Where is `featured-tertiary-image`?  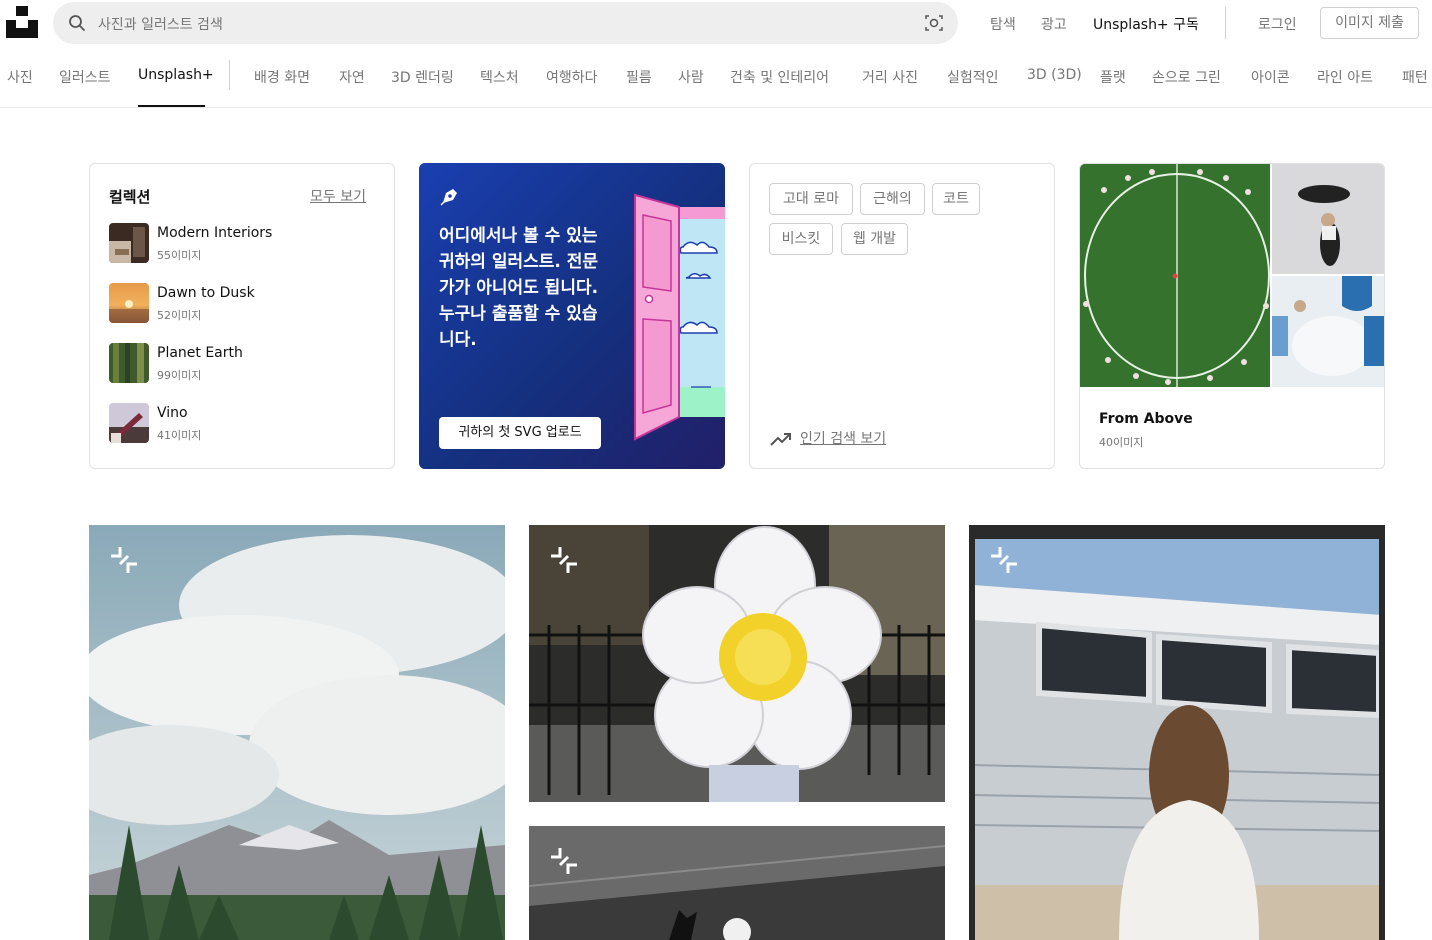 featured-tertiary-image is located at coordinates (1328, 331).